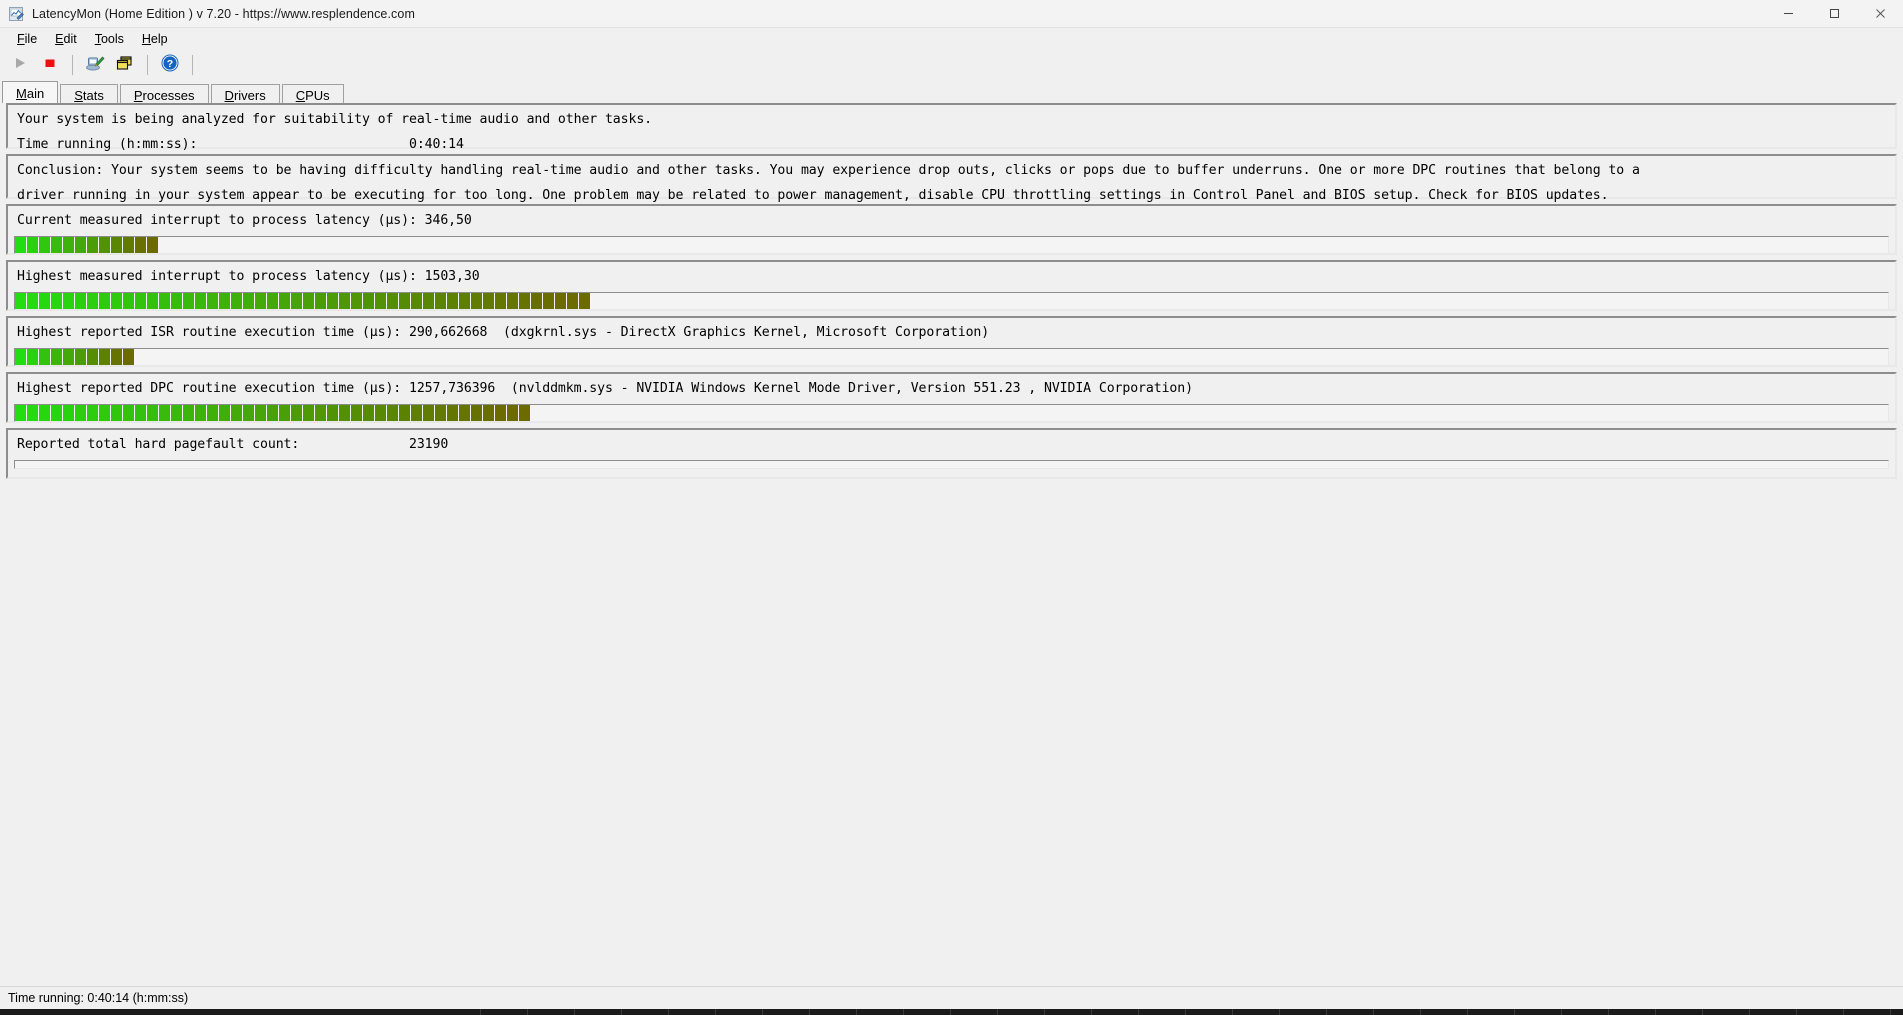 The image size is (1903, 1015). What do you see at coordinates (164, 93) in the screenshot?
I see `tab-processes: Processes` at bounding box center [164, 93].